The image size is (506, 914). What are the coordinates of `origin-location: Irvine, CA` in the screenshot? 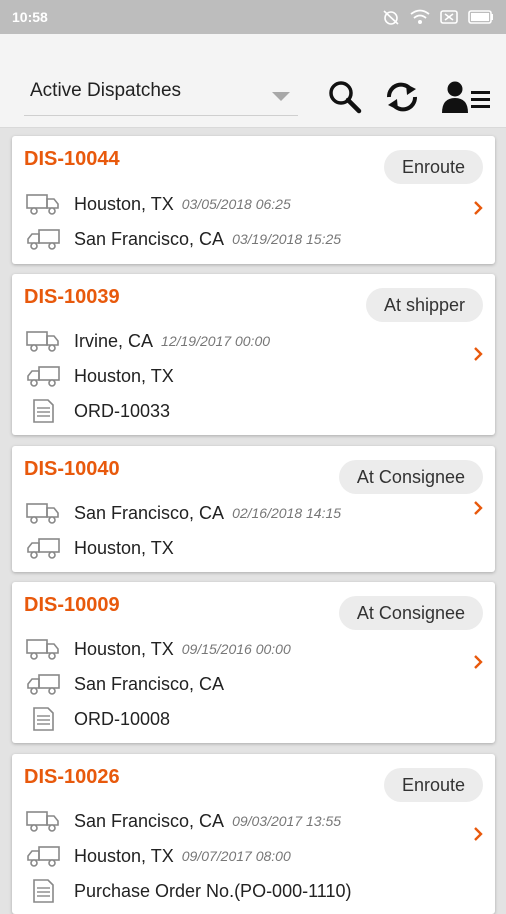 It's located at (114, 340).